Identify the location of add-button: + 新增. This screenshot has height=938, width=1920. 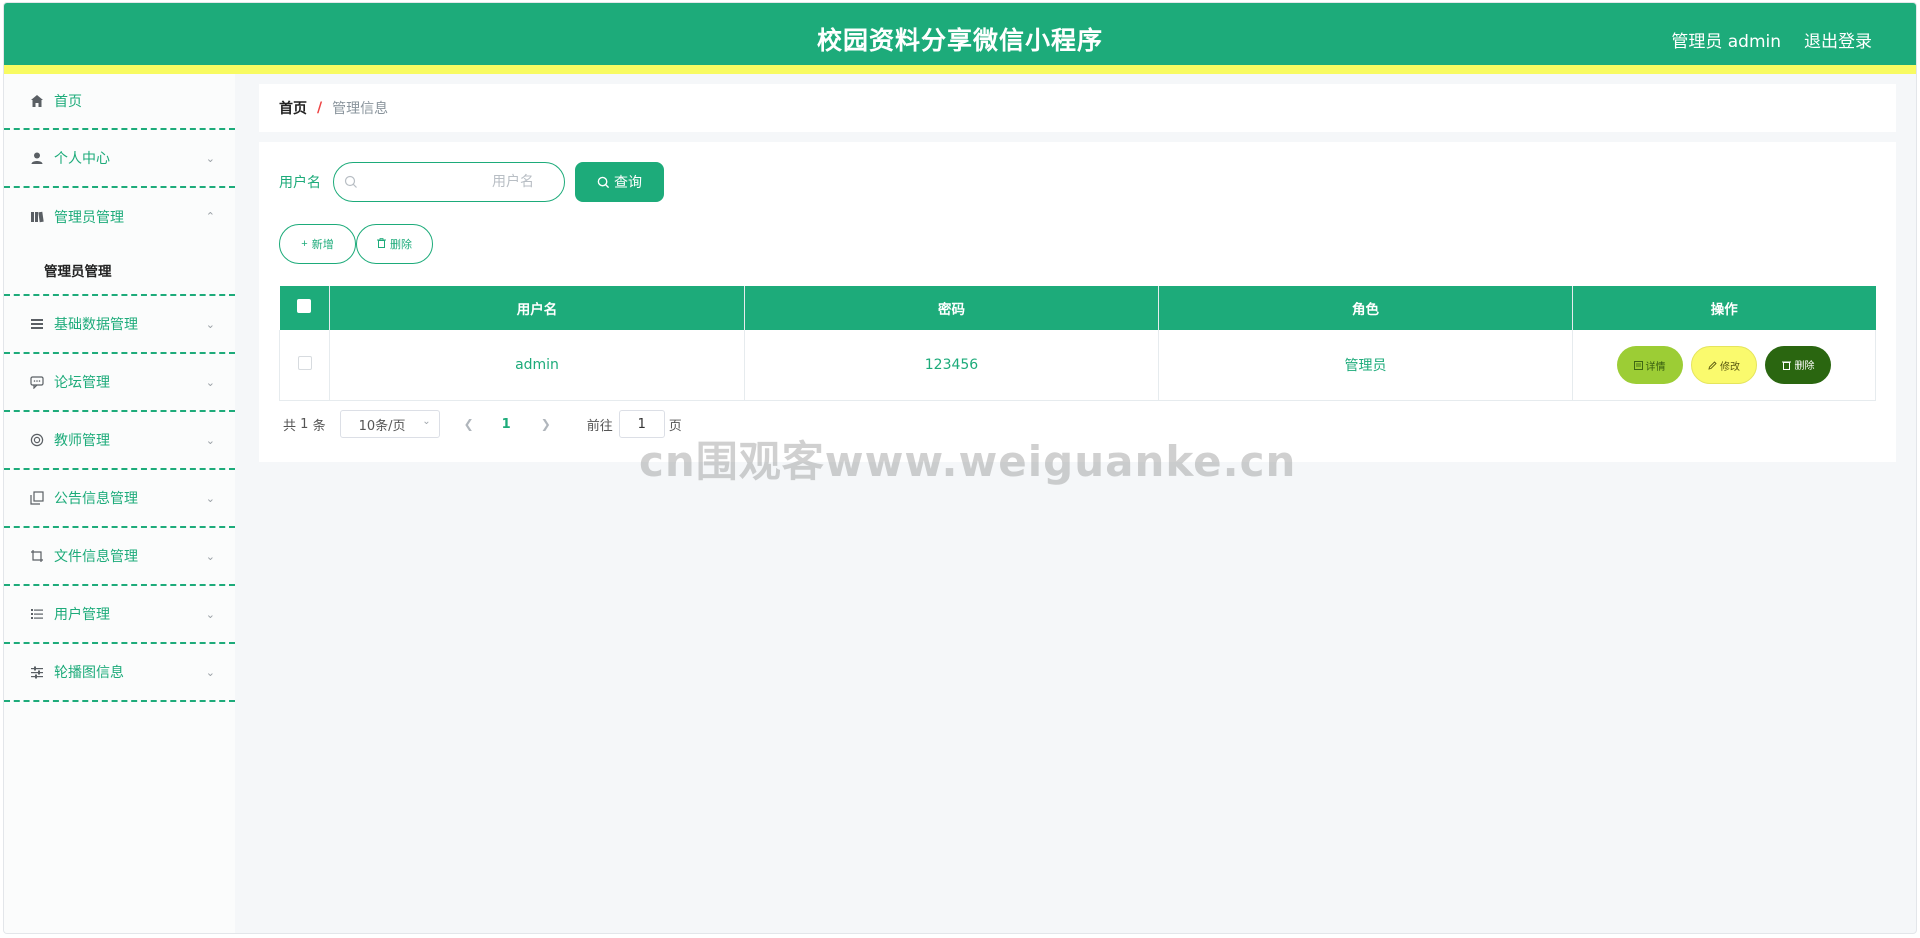
(317, 244).